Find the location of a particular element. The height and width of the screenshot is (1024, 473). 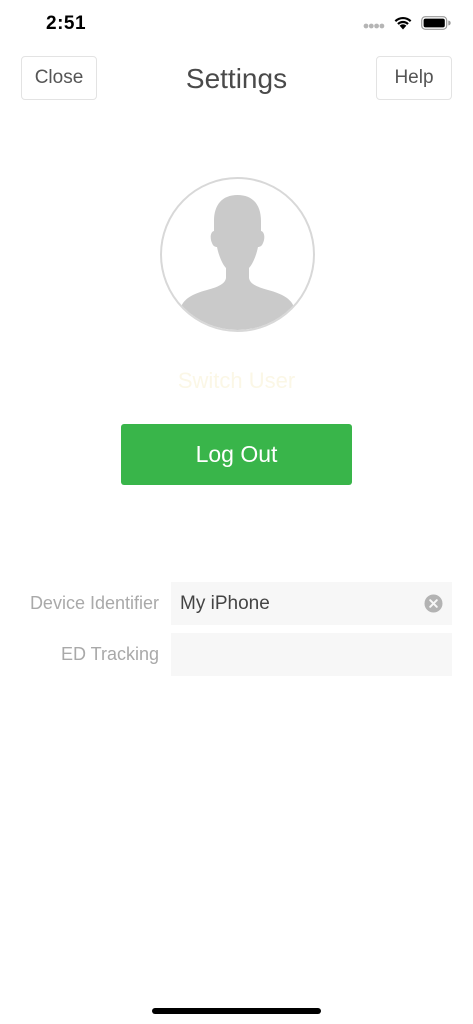

ed-tracking-label: ED Tracking is located at coordinates (109, 654).